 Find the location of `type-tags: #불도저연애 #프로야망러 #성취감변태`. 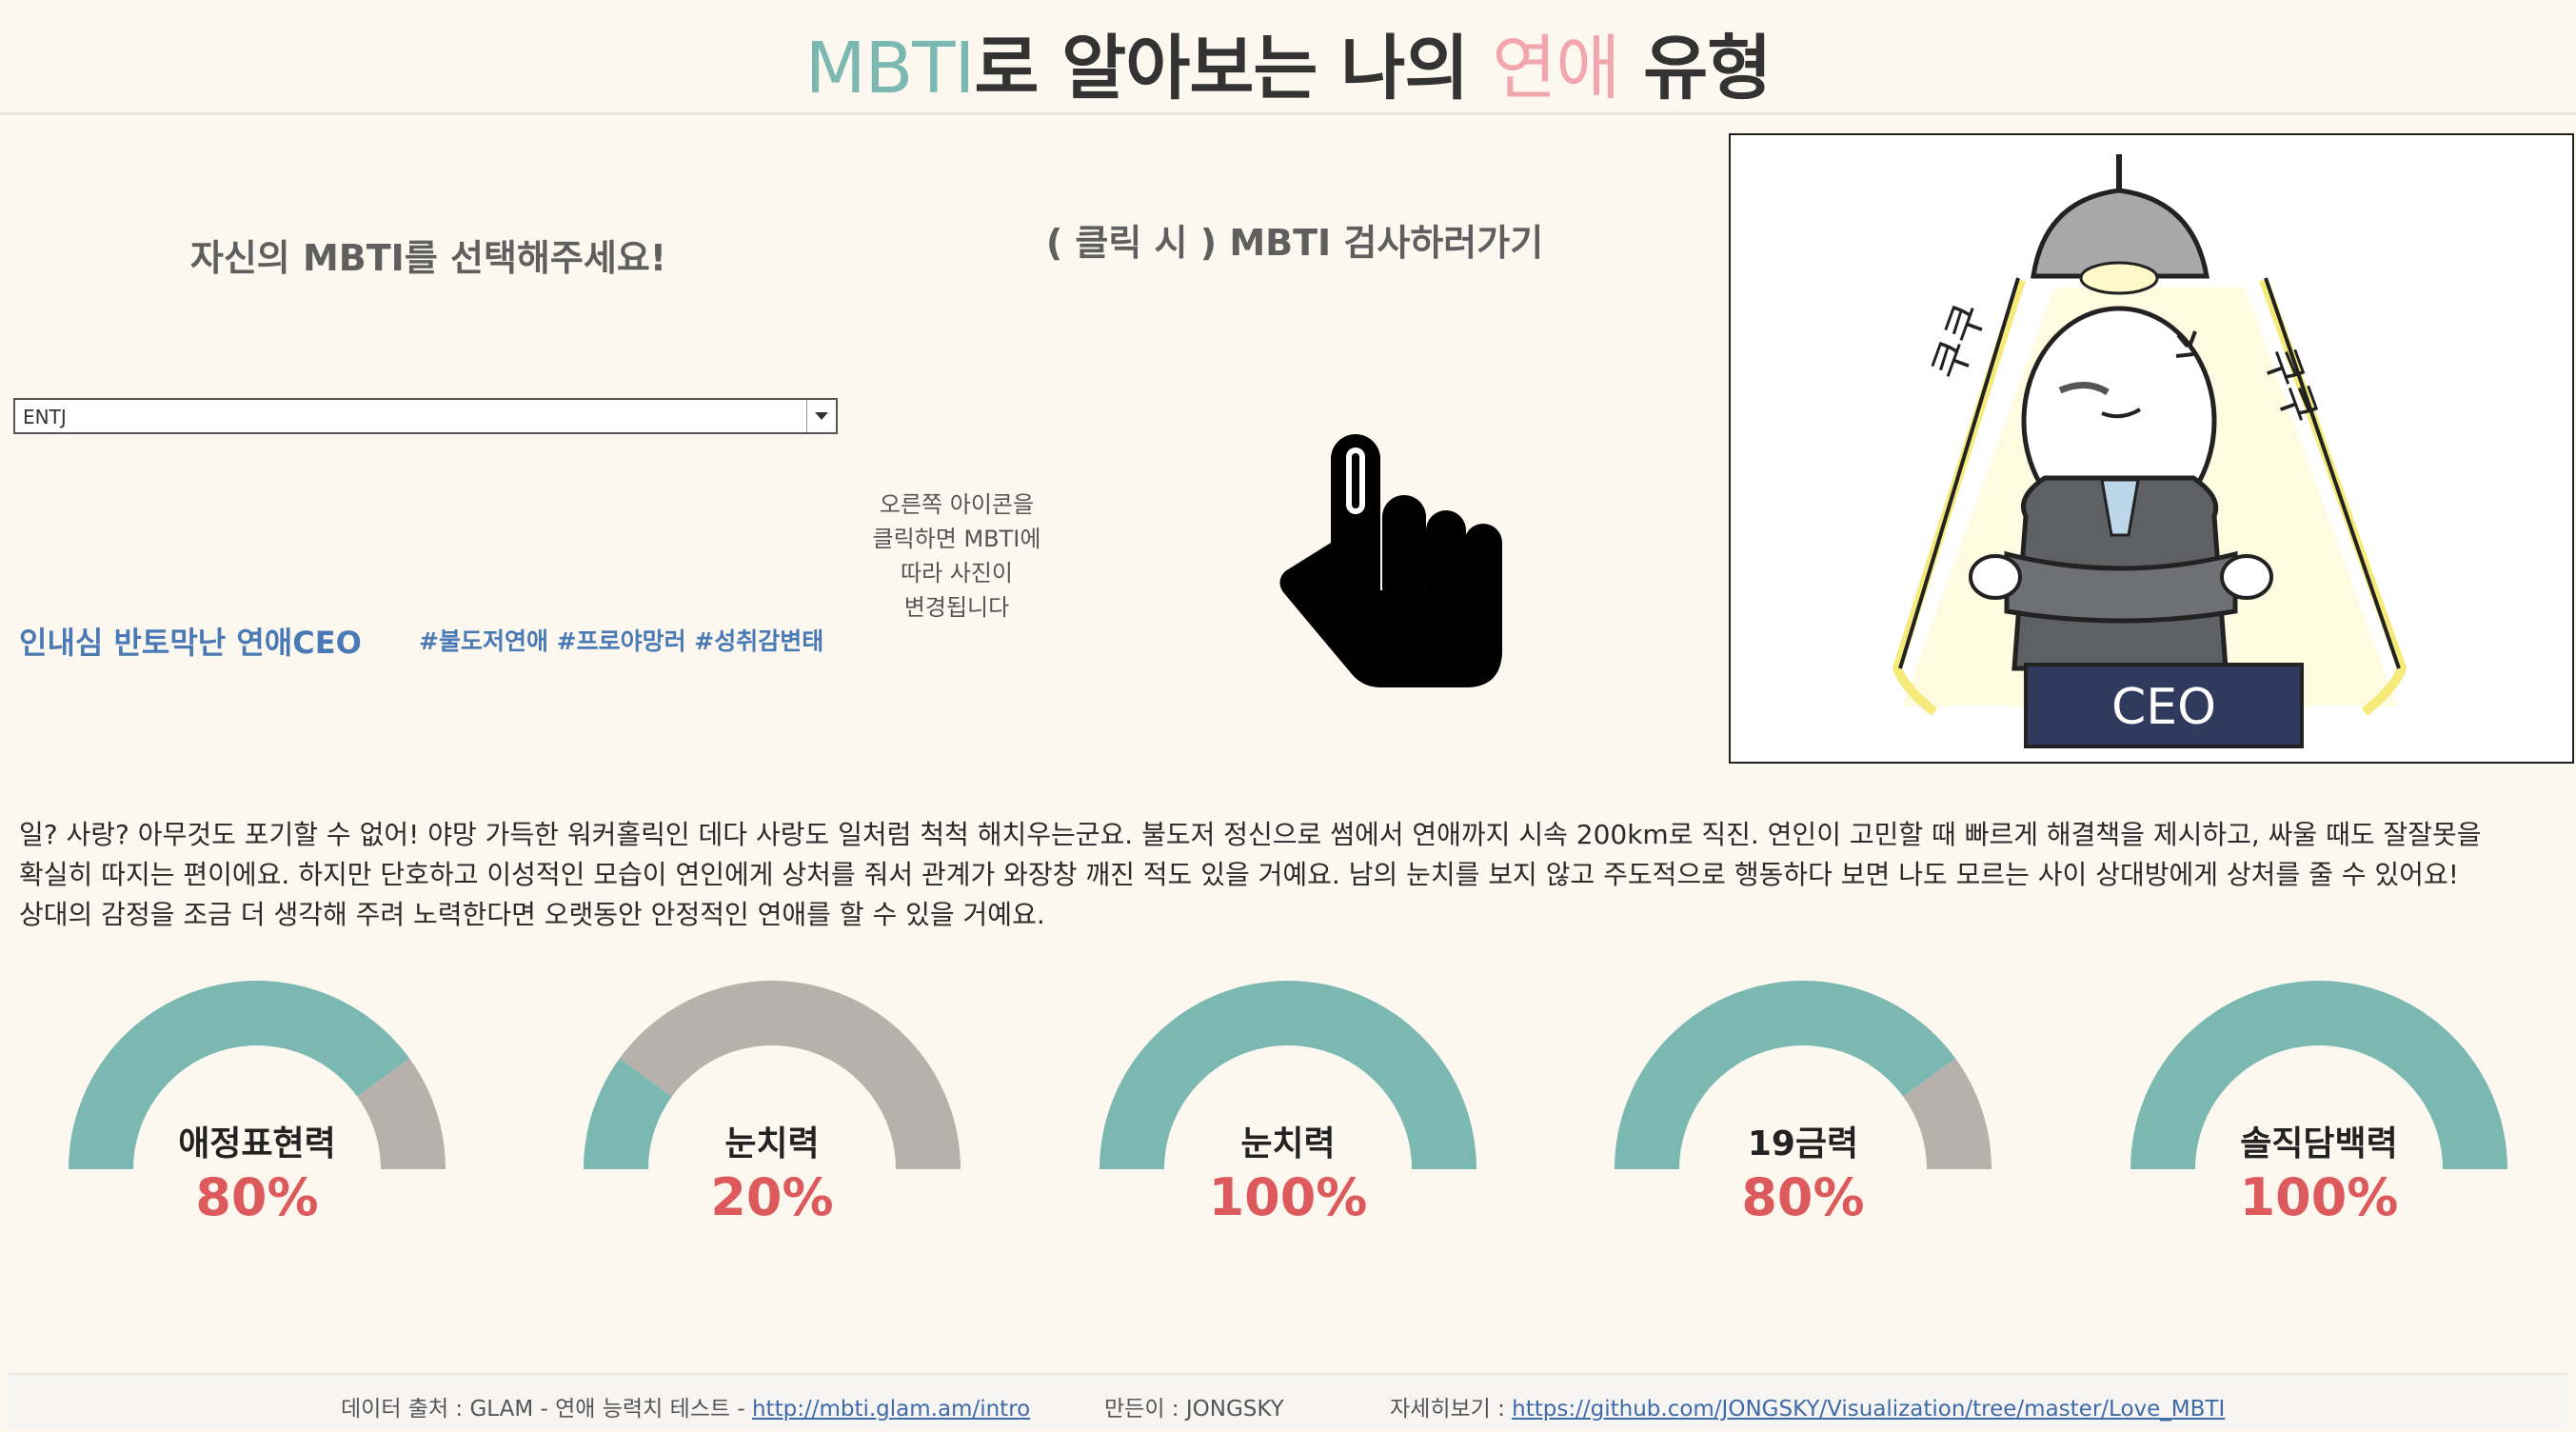

type-tags: #불도저연애 #프로야망러 #성취감변태 is located at coordinates (621, 641).